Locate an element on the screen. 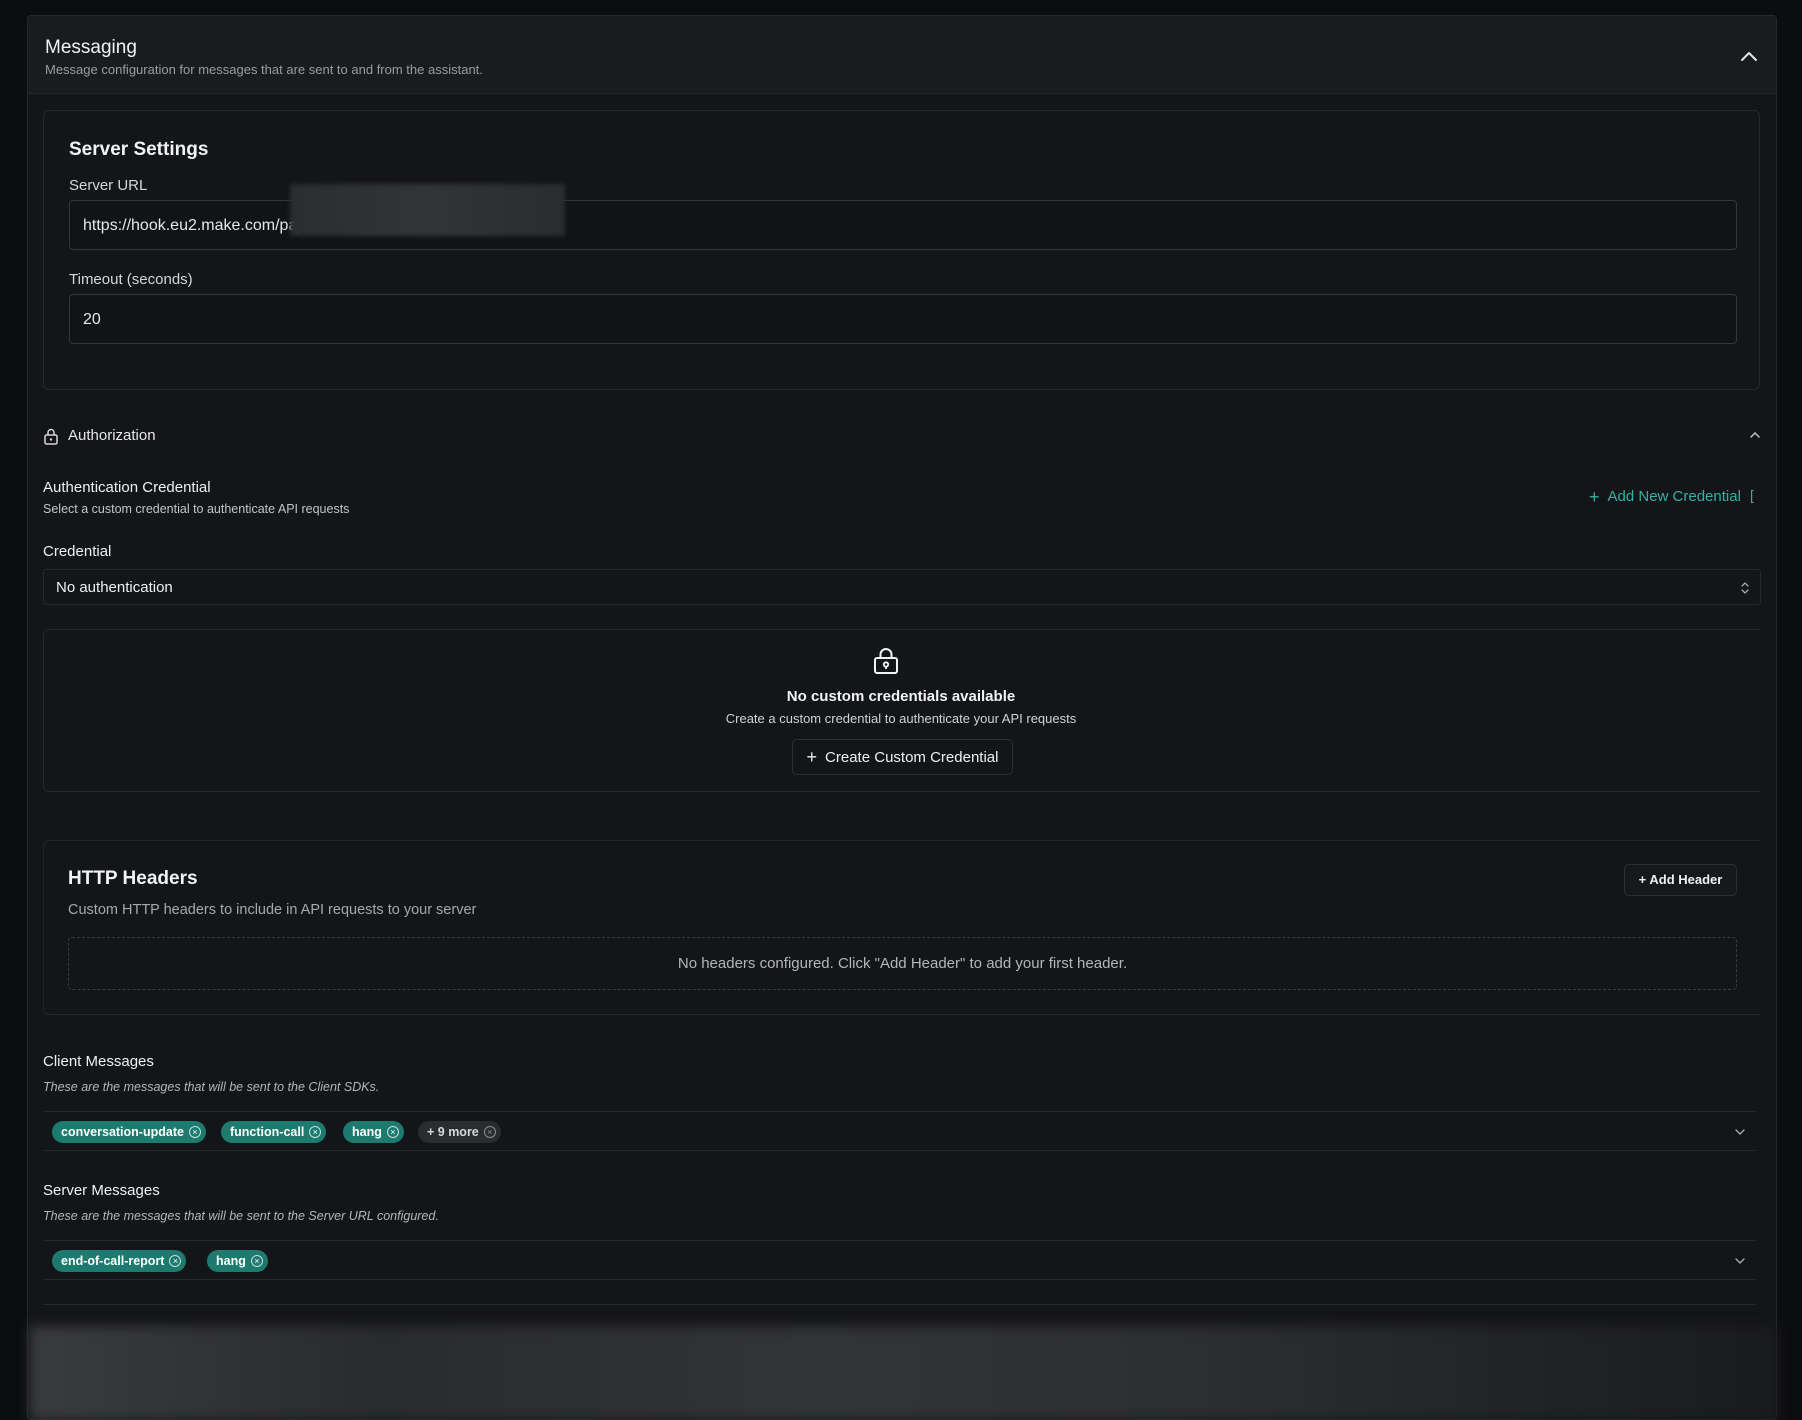 The height and width of the screenshot is (1420, 1802). http-headers-title: HTTP Headers is located at coordinates (133, 878).